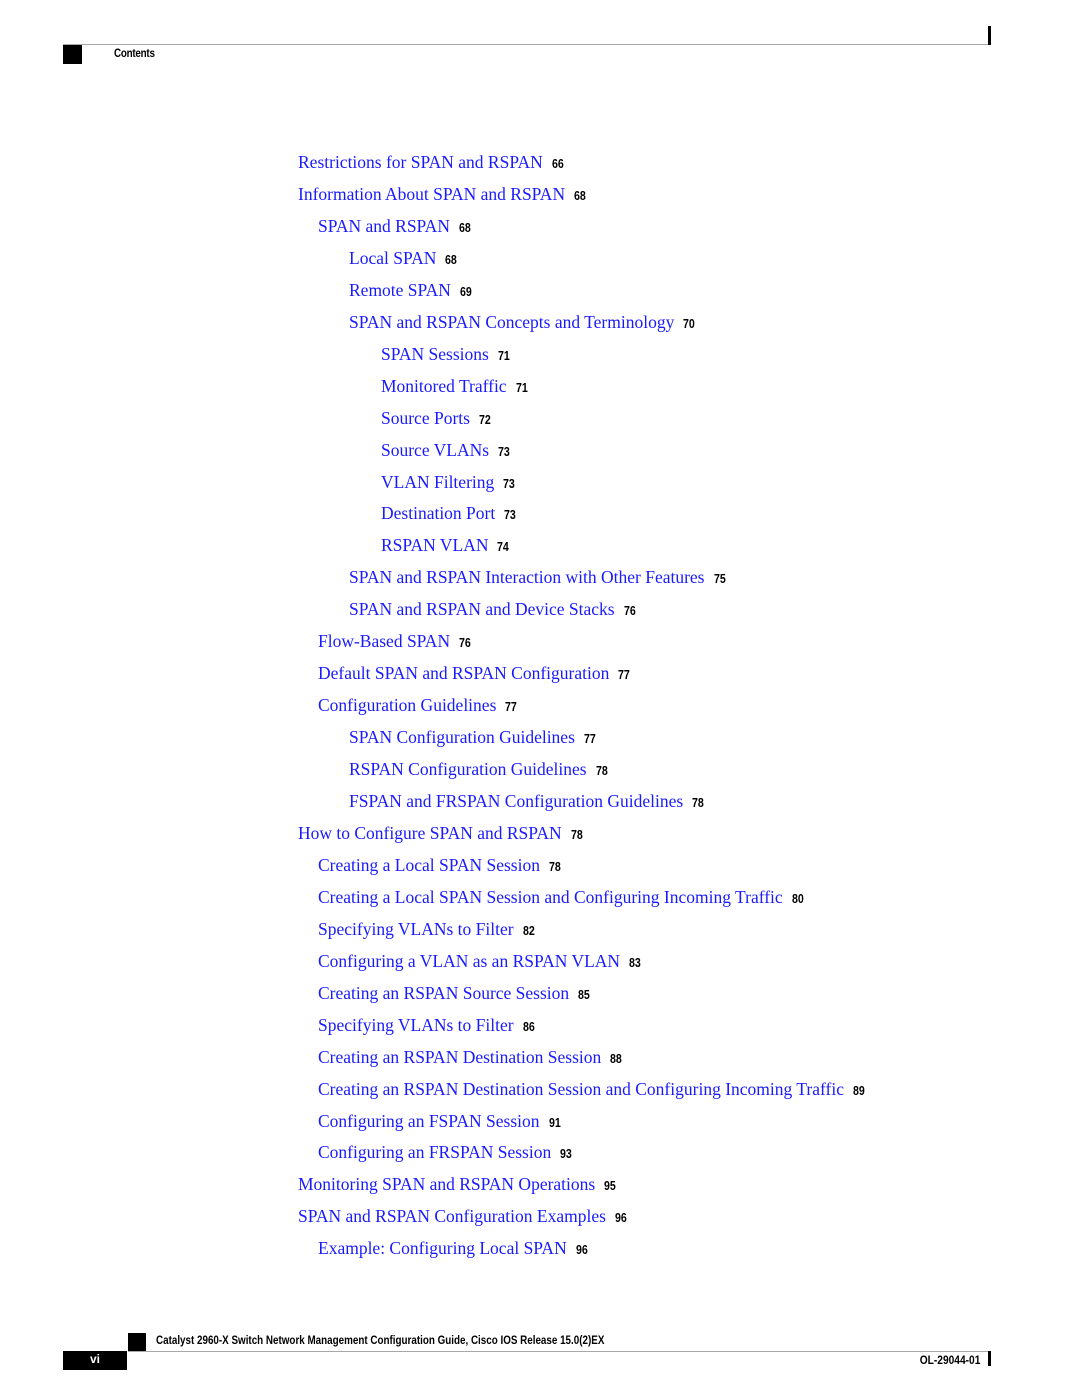  I want to click on toc-entry-link: Local SPAN, so click(392, 258).